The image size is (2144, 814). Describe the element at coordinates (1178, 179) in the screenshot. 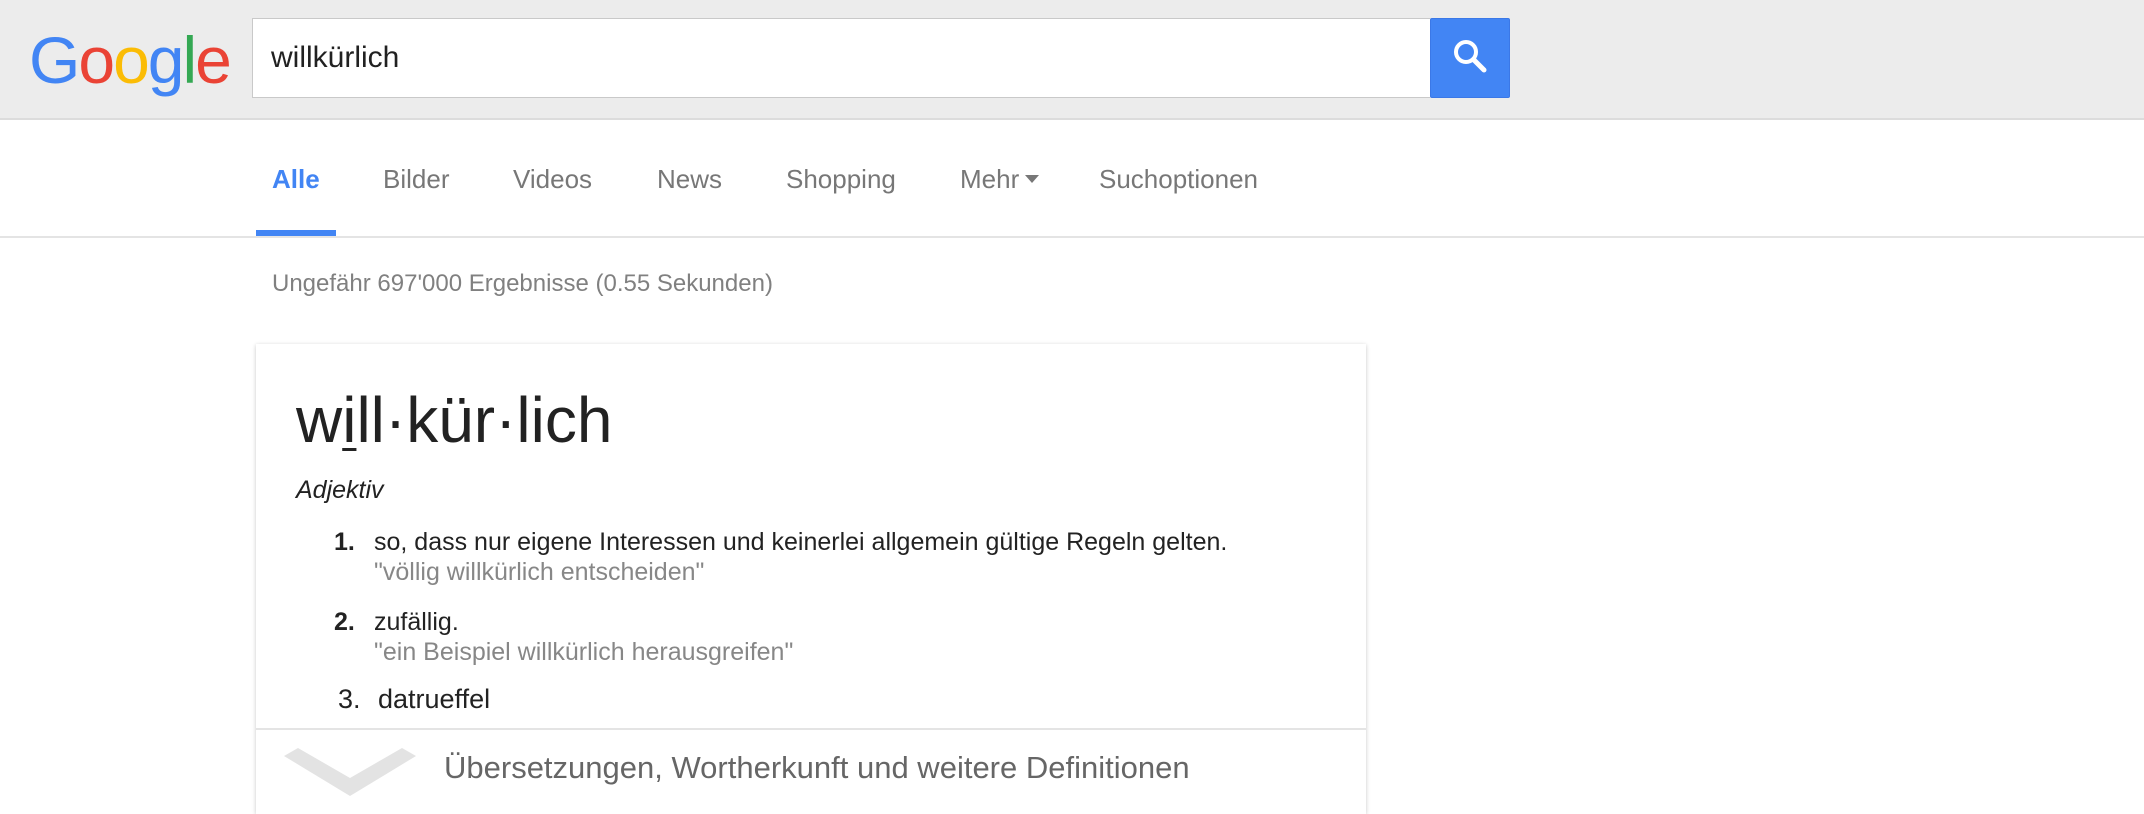

I see `tab-suchoptionen: Suchoptionen` at that location.